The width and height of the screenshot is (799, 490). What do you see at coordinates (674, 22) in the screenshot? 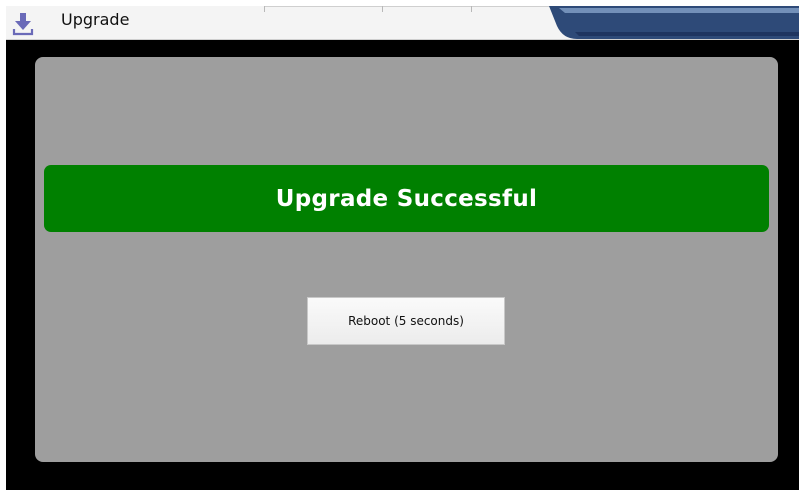
I see `brand-swoosh` at bounding box center [674, 22].